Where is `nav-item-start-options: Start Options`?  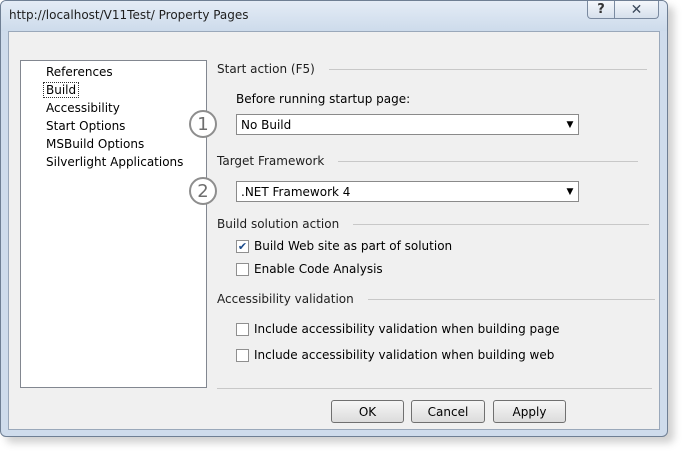 nav-item-start-options: Start Options is located at coordinates (126, 126).